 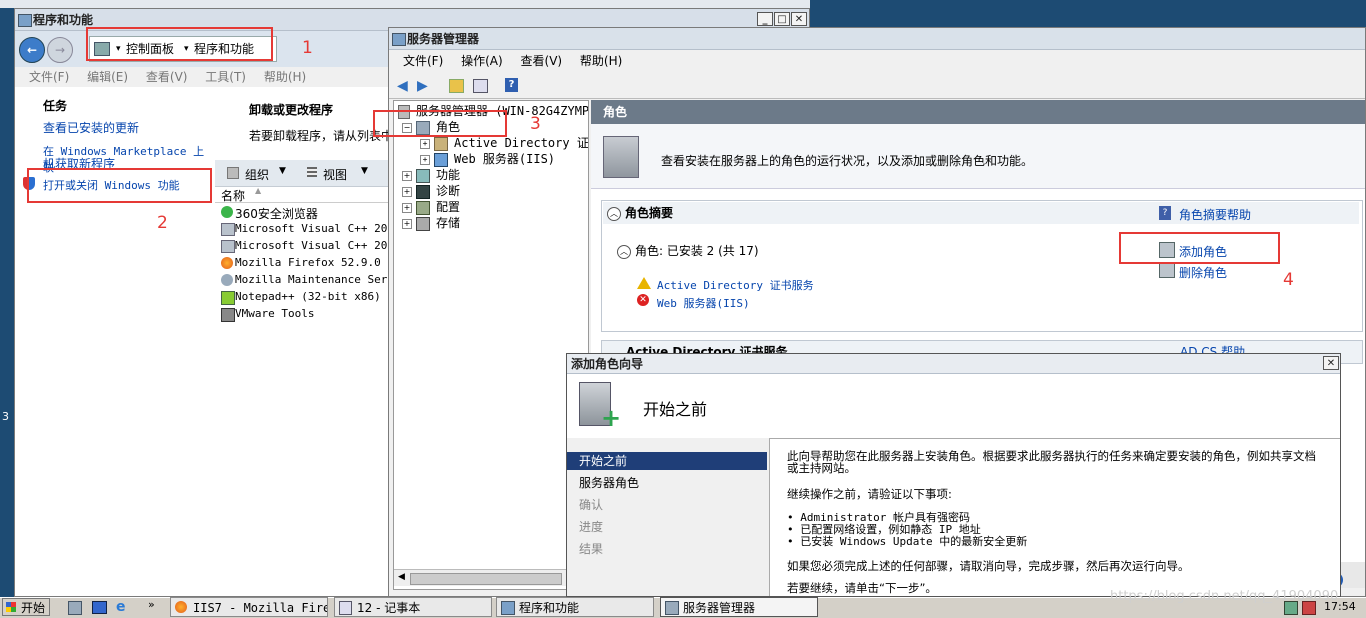 What do you see at coordinates (282, 171) in the screenshot?
I see `organize-chevron-icon: ▼` at bounding box center [282, 171].